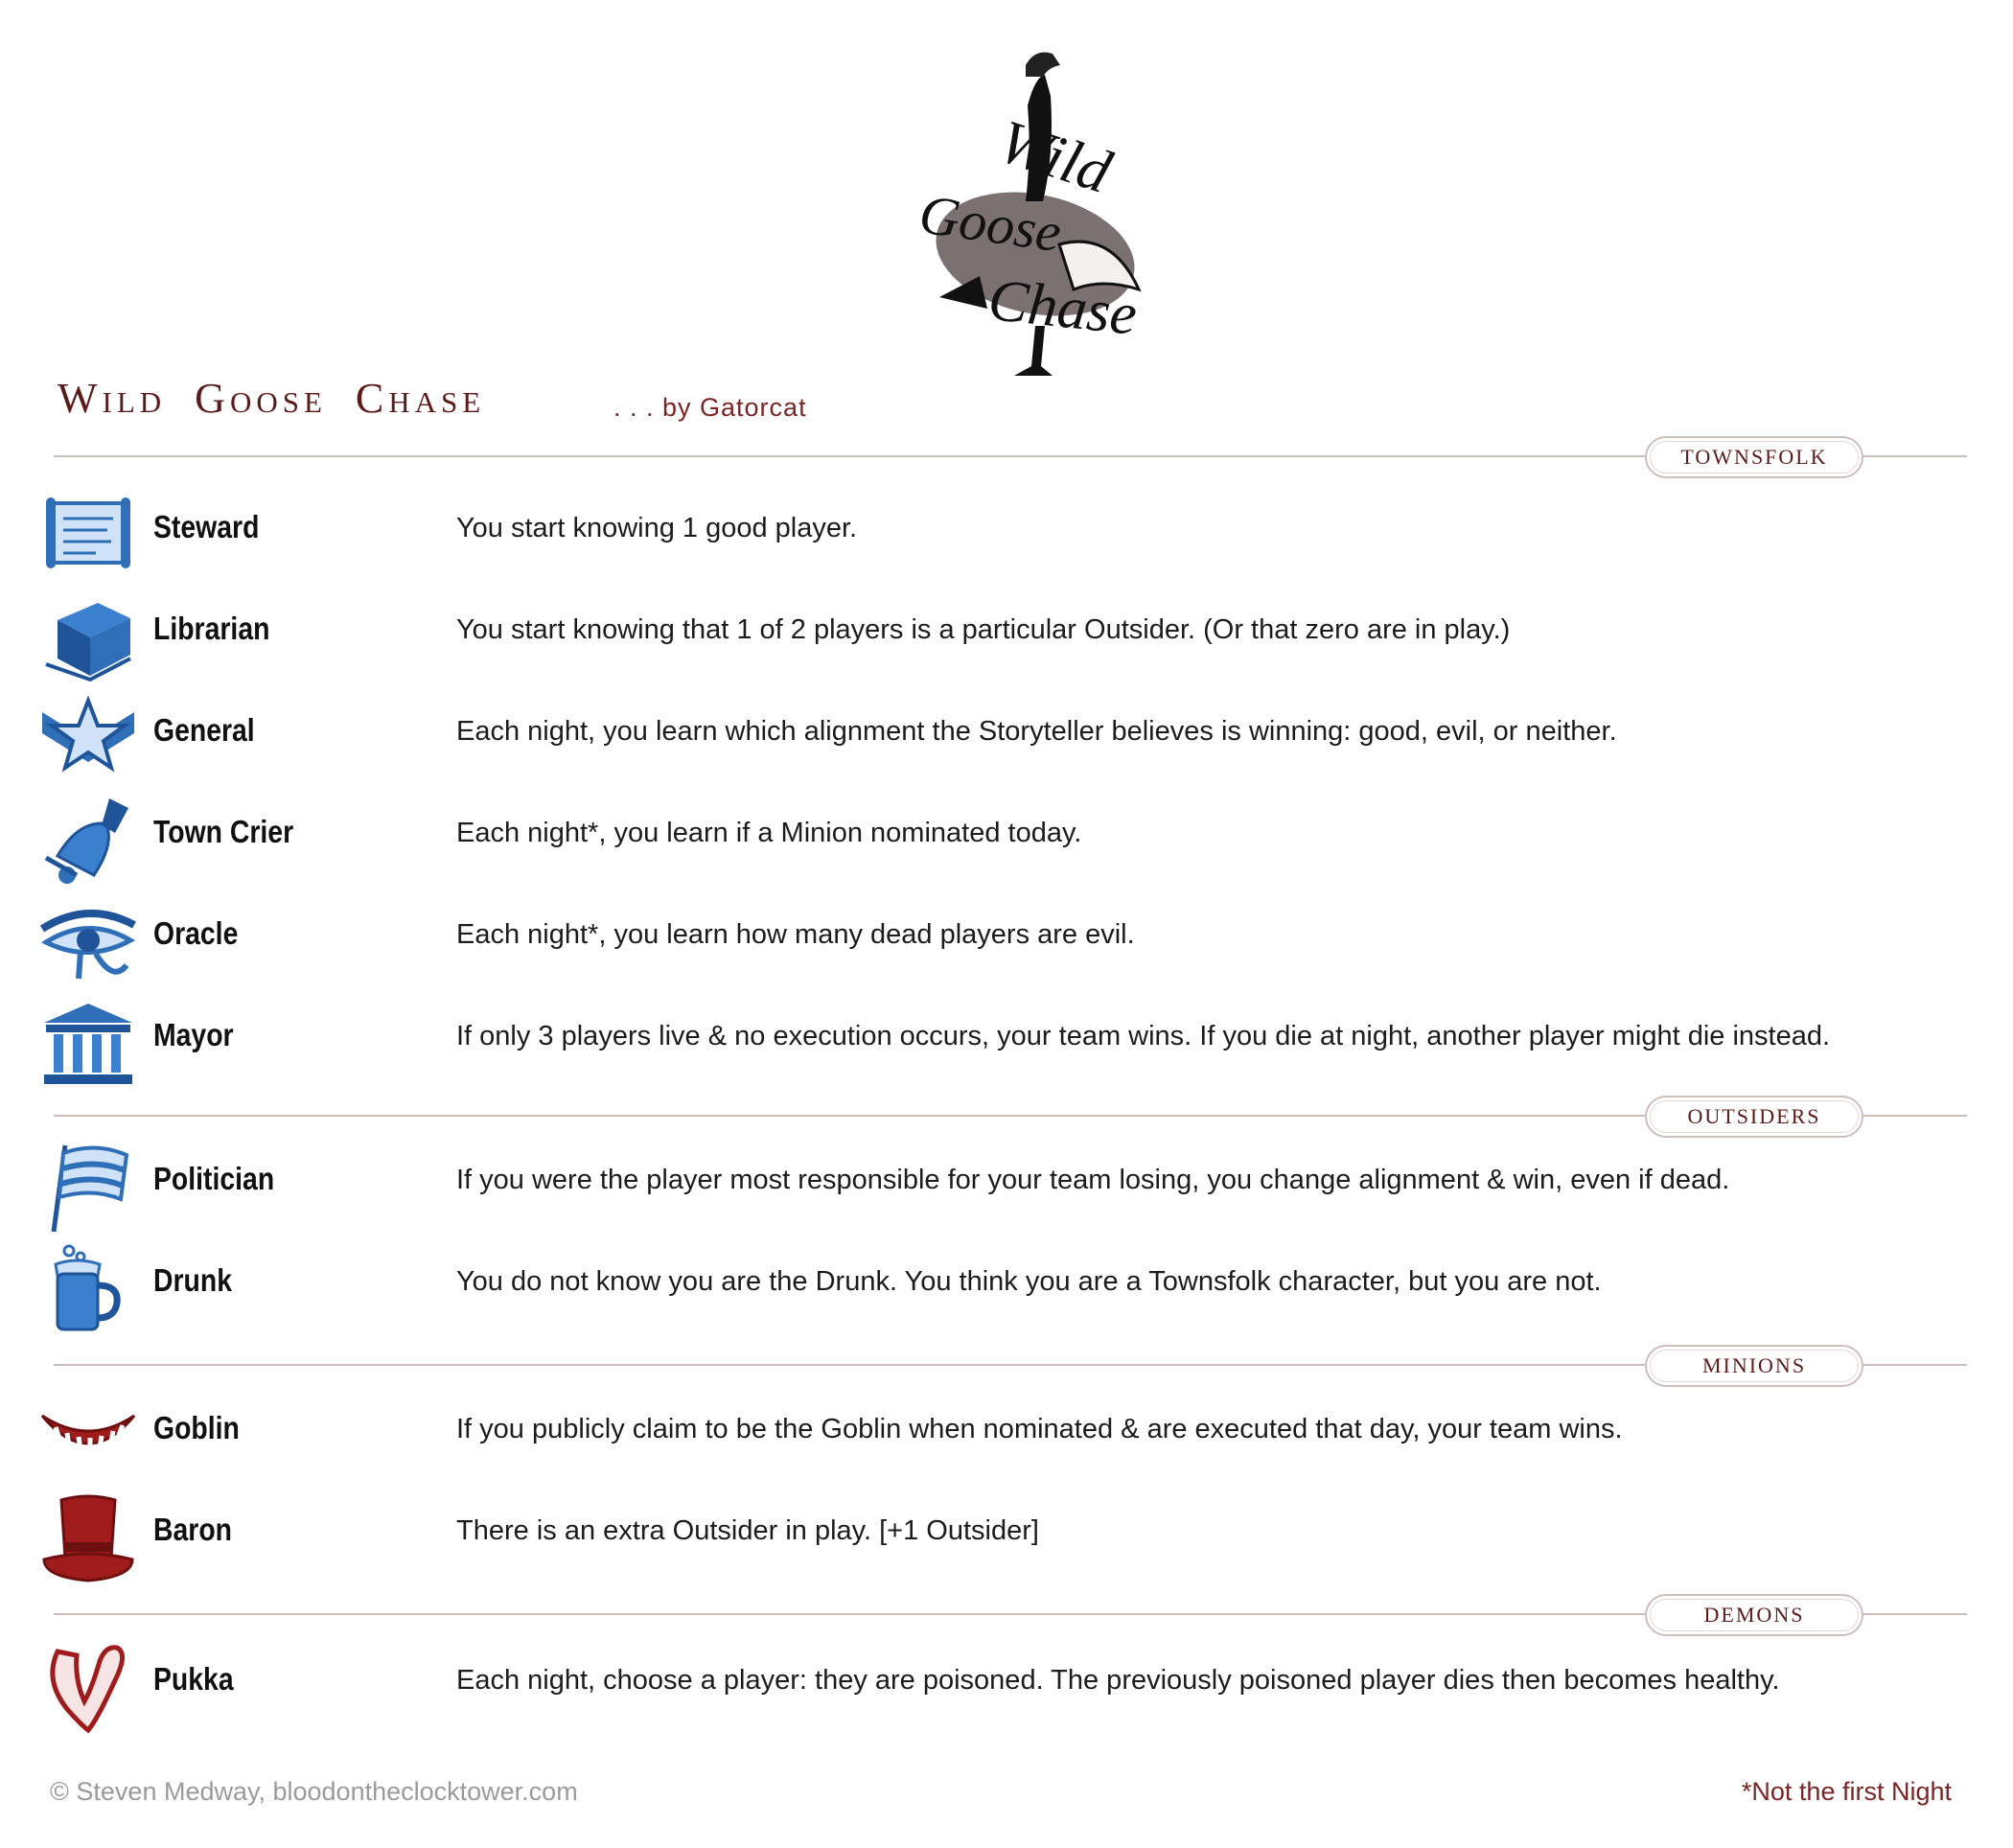 This screenshot has height=1848, width=2013. I want to click on team-label-outsiders: Outsiders, so click(1754, 1117).